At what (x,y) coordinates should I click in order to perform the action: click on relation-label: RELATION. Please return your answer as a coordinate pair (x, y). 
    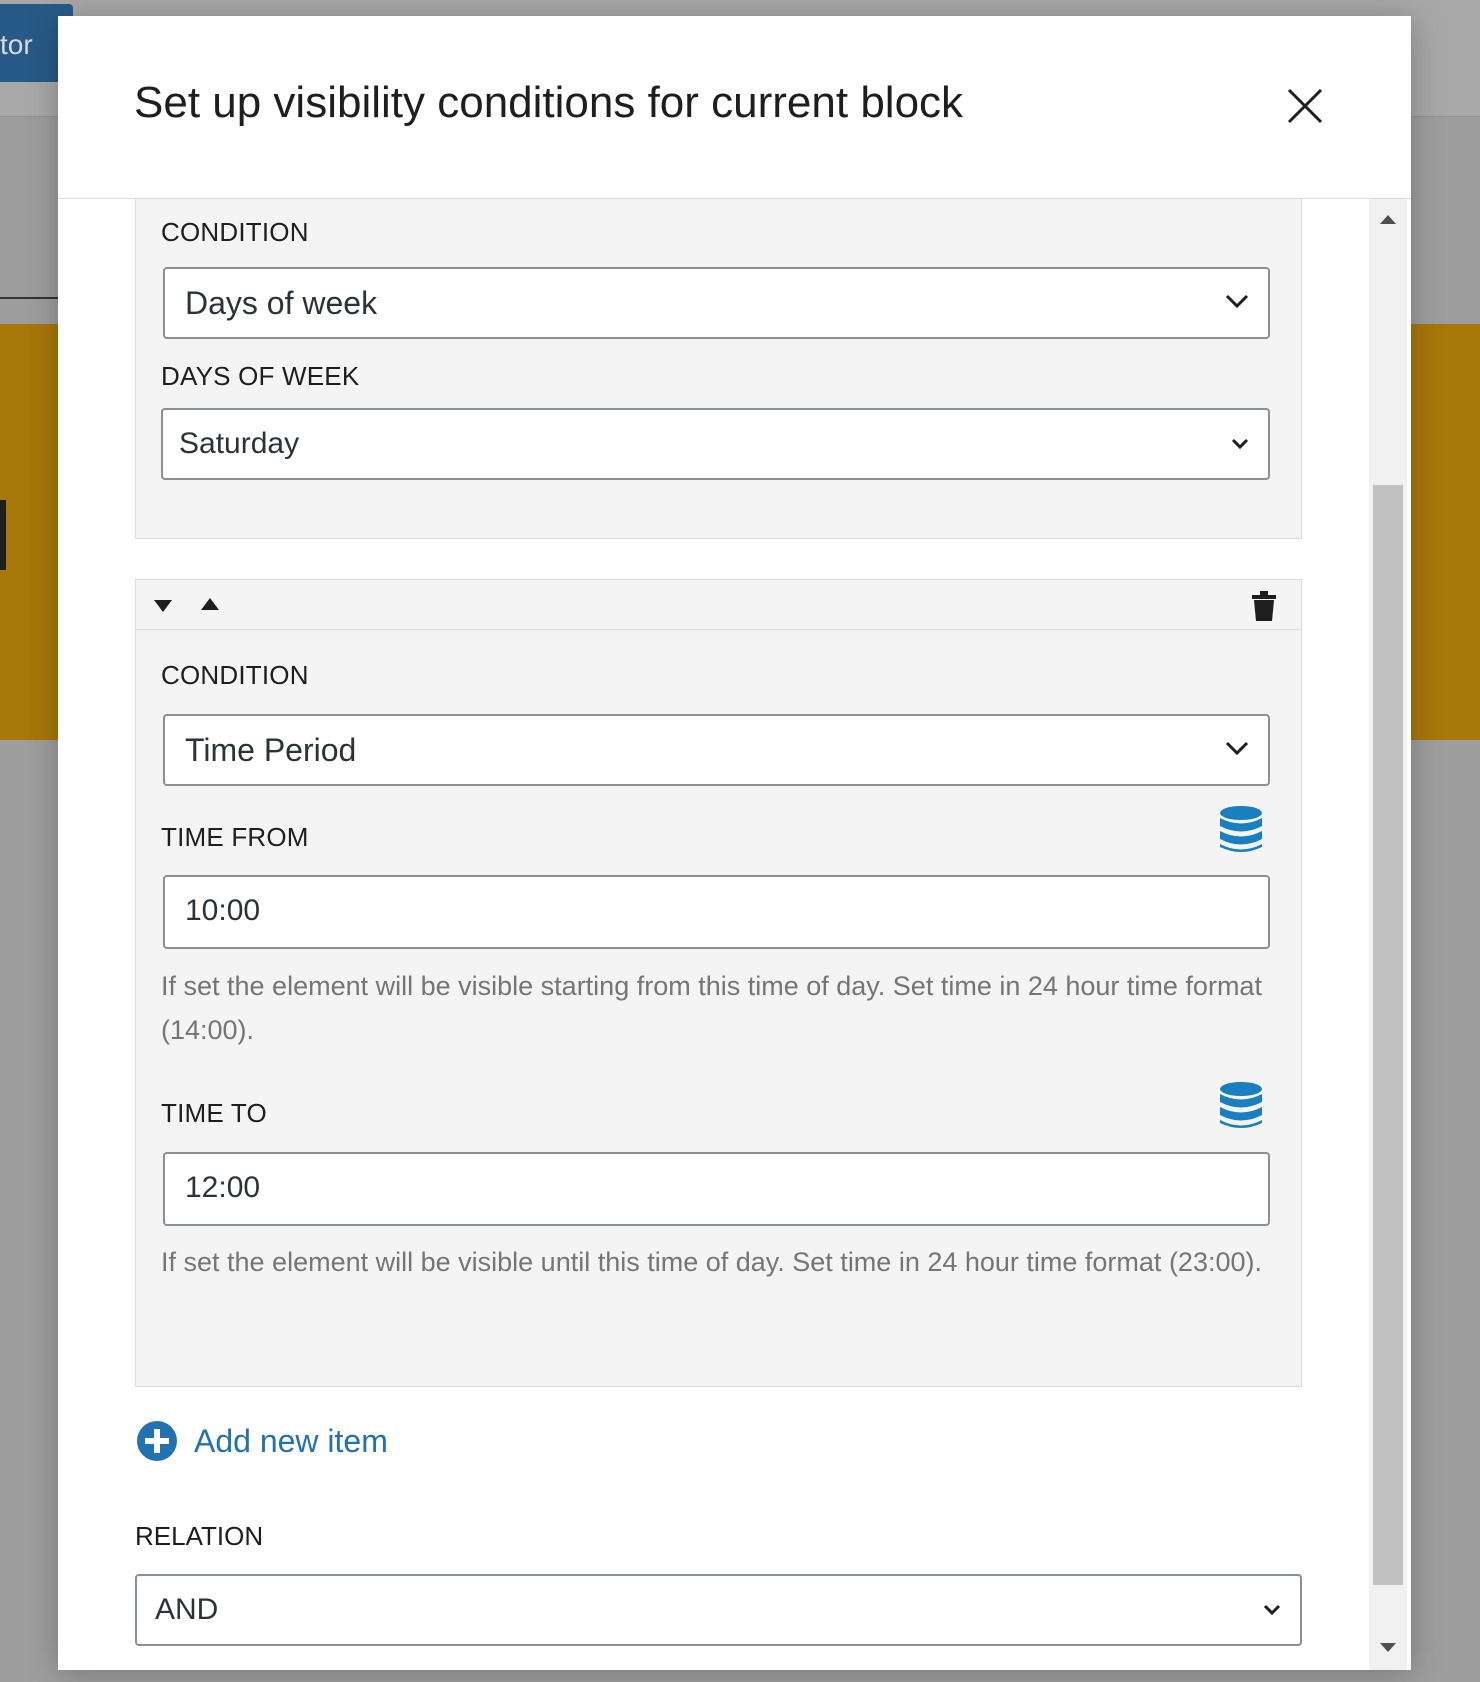
    Looking at the image, I should click on (199, 1536).